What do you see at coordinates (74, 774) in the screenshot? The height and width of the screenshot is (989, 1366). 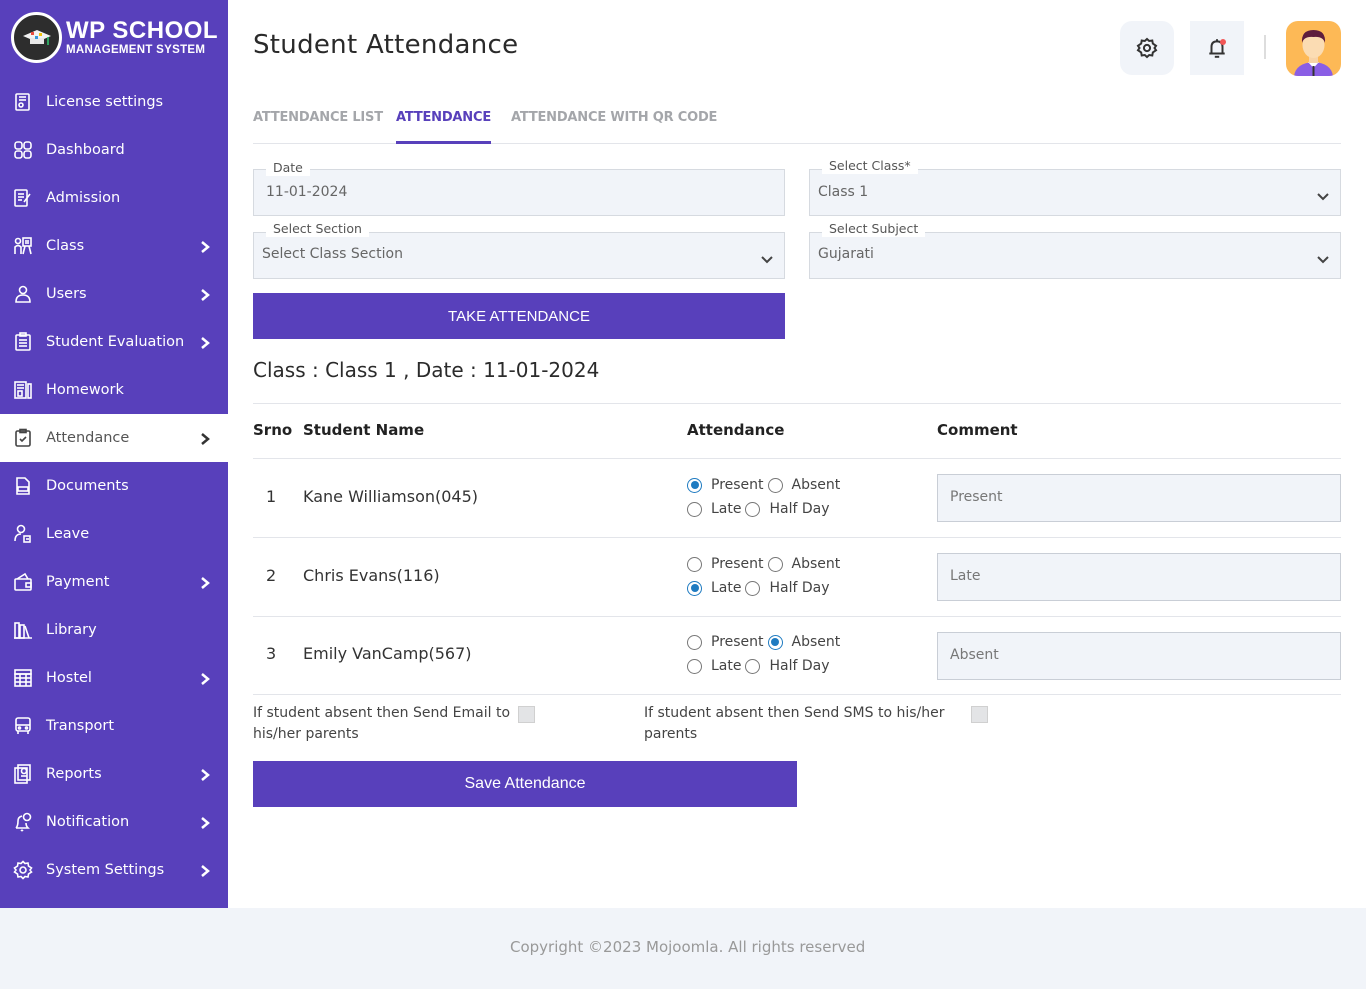 I see `sidebar-item-label: Reports` at bounding box center [74, 774].